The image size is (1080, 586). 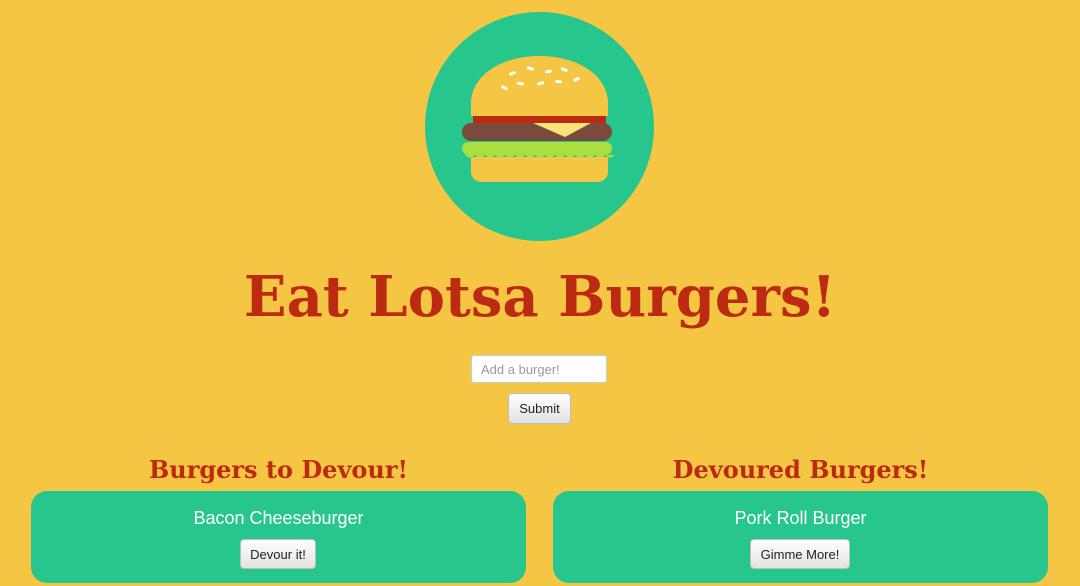 What do you see at coordinates (540, 297) in the screenshot?
I see `page-title: Eat Lotsa Burgers!` at bounding box center [540, 297].